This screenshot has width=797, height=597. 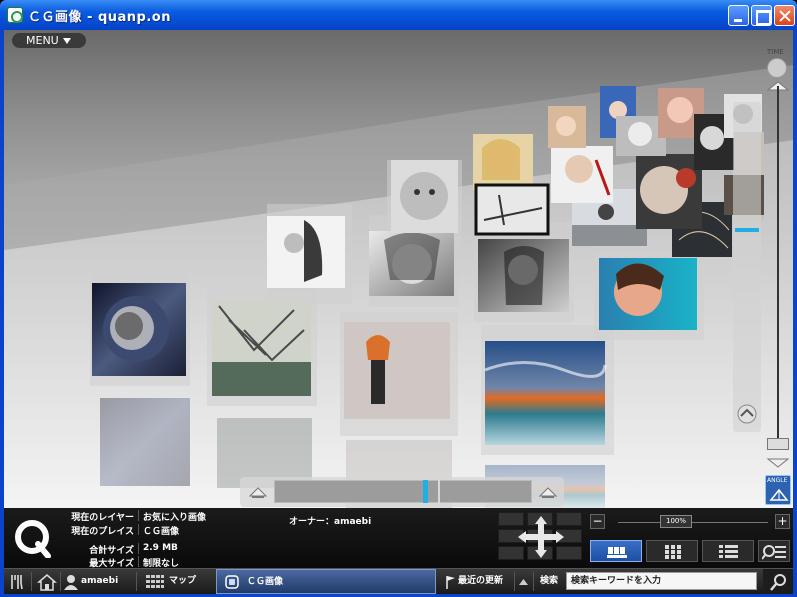 What do you see at coordinates (779, 494) in the screenshot?
I see `angle-icon` at bounding box center [779, 494].